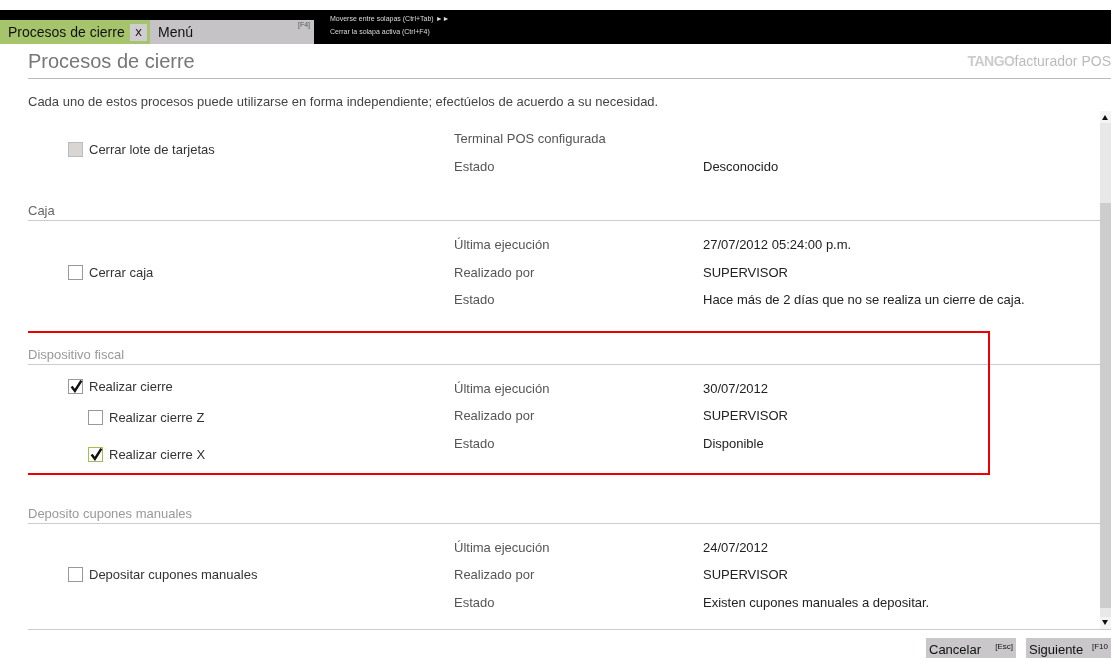 This screenshot has width=1111, height=659. I want to click on checkbox-label: Cerrar lote de tarjetas, so click(152, 149).